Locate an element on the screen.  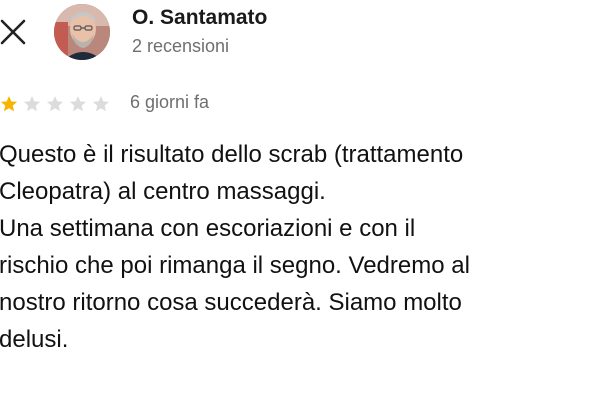
author-name: O. Santamato is located at coordinates (199, 18).